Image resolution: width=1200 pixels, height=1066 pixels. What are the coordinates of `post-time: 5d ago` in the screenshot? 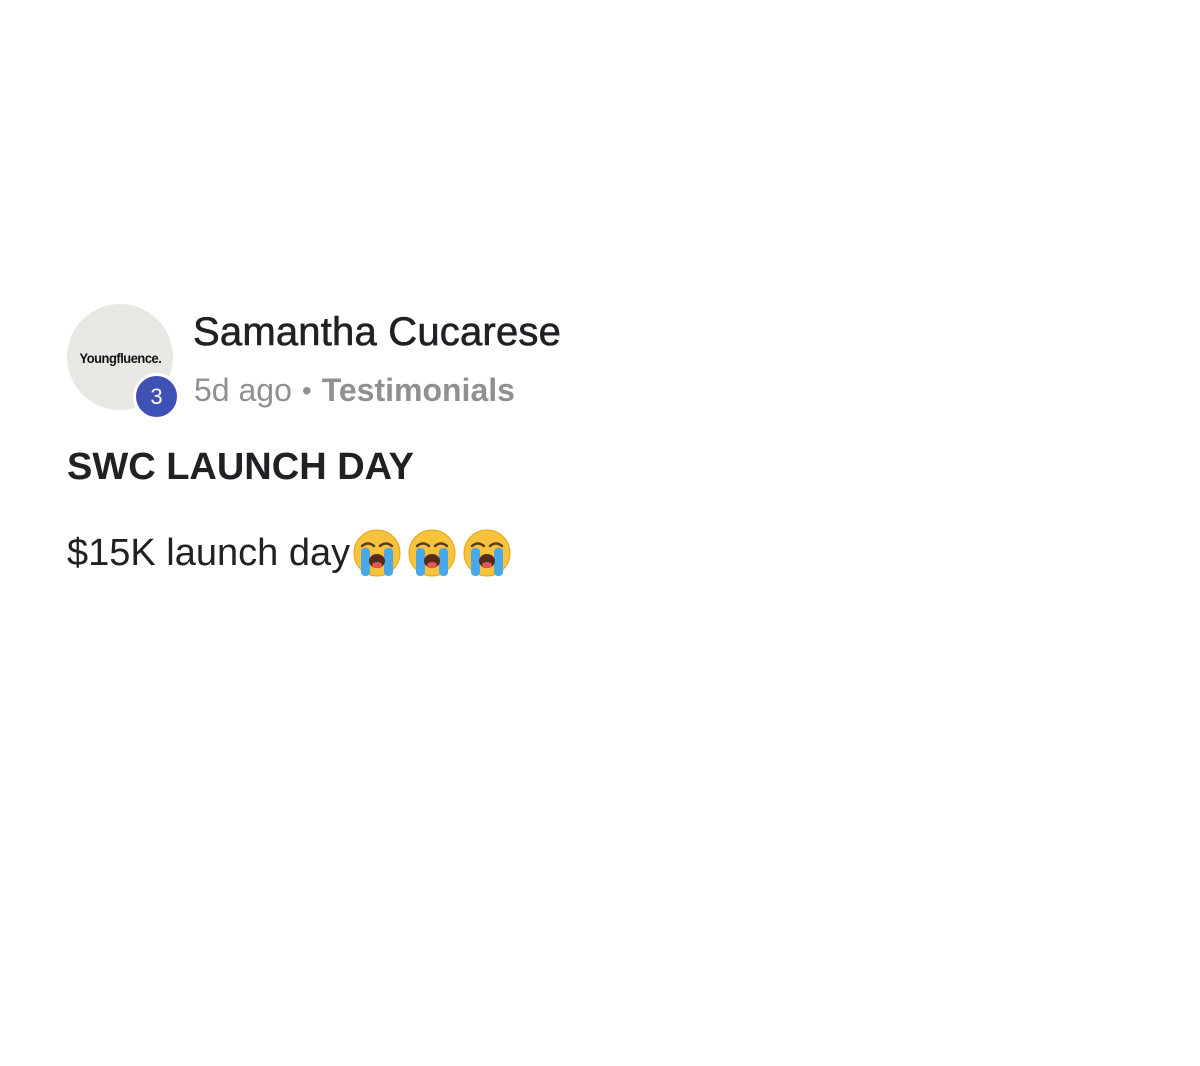 It's located at (243, 390).